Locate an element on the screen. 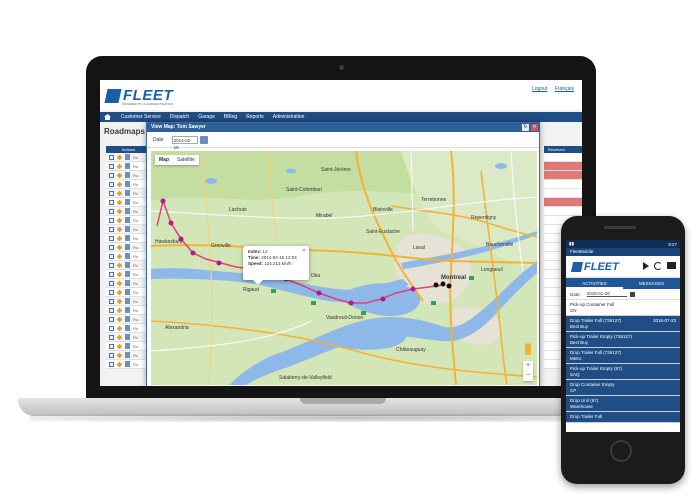 The height and width of the screenshot is (501, 700). refresh-icon: ↻ is located at coordinates (525, 127).